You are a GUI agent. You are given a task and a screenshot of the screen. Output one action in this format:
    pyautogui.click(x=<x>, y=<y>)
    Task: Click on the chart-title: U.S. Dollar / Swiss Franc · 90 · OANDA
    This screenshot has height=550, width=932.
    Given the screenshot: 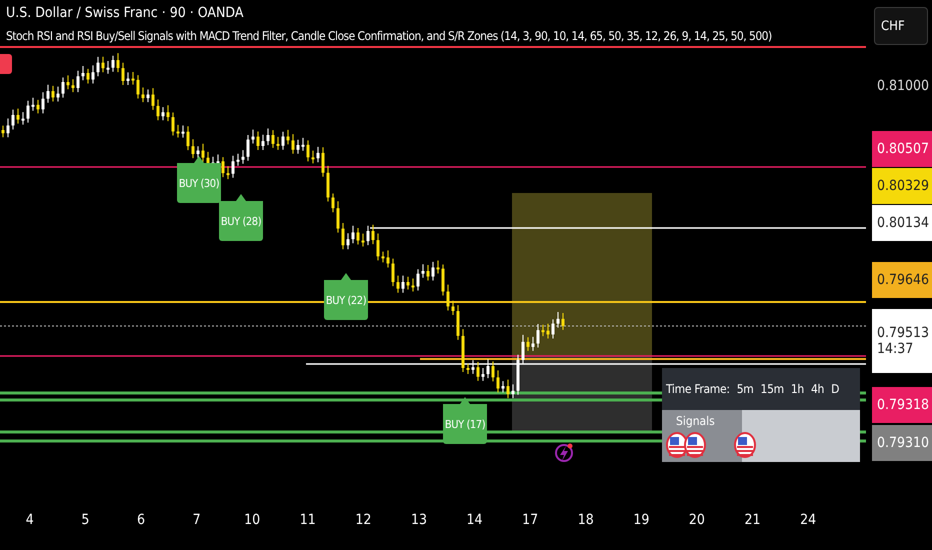 What is the action you would take?
    pyautogui.click(x=125, y=13)
    